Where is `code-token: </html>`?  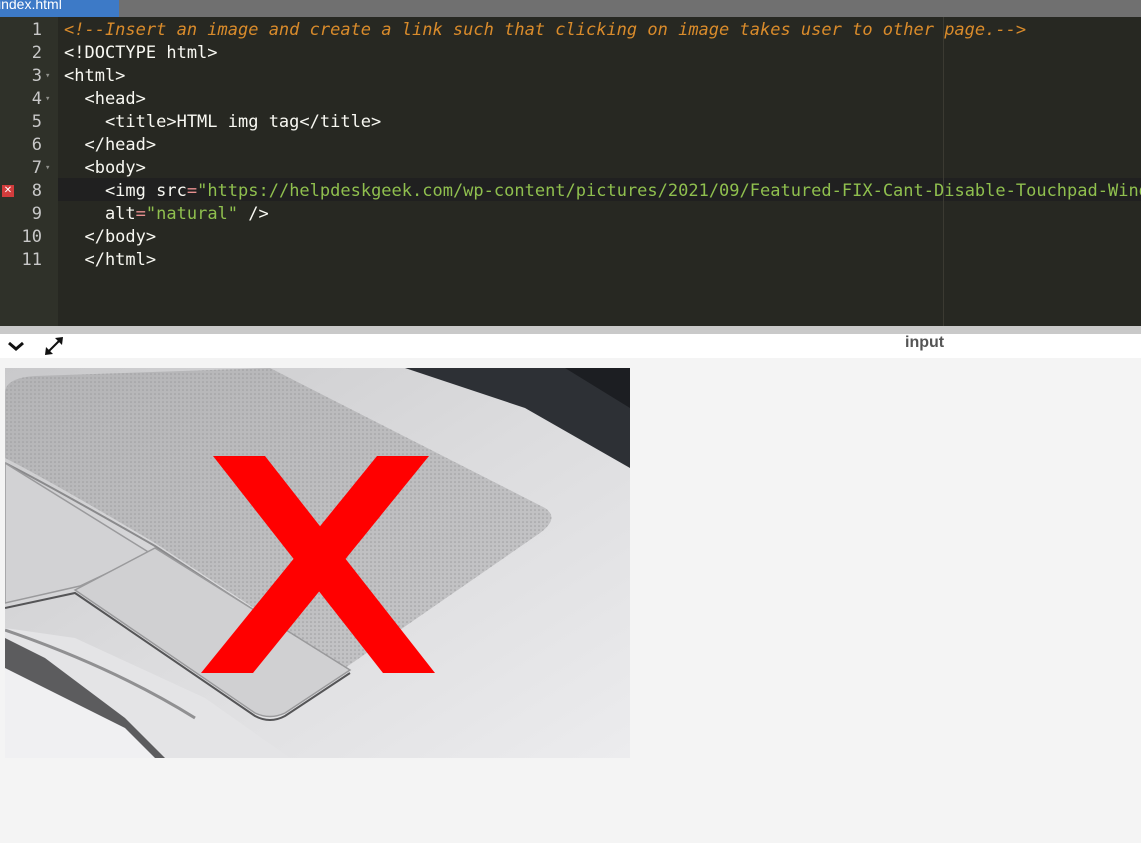 code-token: </html> is located at coordinates (110, 260).